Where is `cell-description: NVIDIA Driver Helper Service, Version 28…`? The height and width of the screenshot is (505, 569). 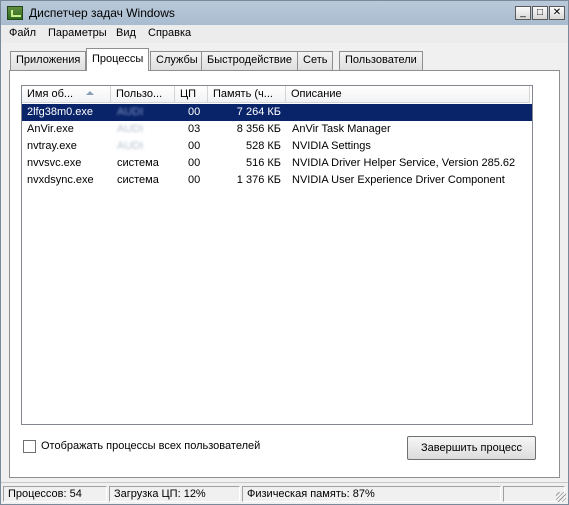
cell-description: NVIDIA Driver Helper Service, Version 28… is located at coordinates (404, 163).